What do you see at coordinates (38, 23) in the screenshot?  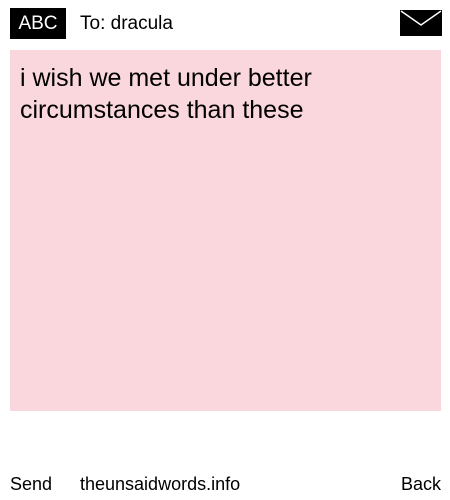 I see `input-mode-badge: ABC` at bounding box center [38, 23].